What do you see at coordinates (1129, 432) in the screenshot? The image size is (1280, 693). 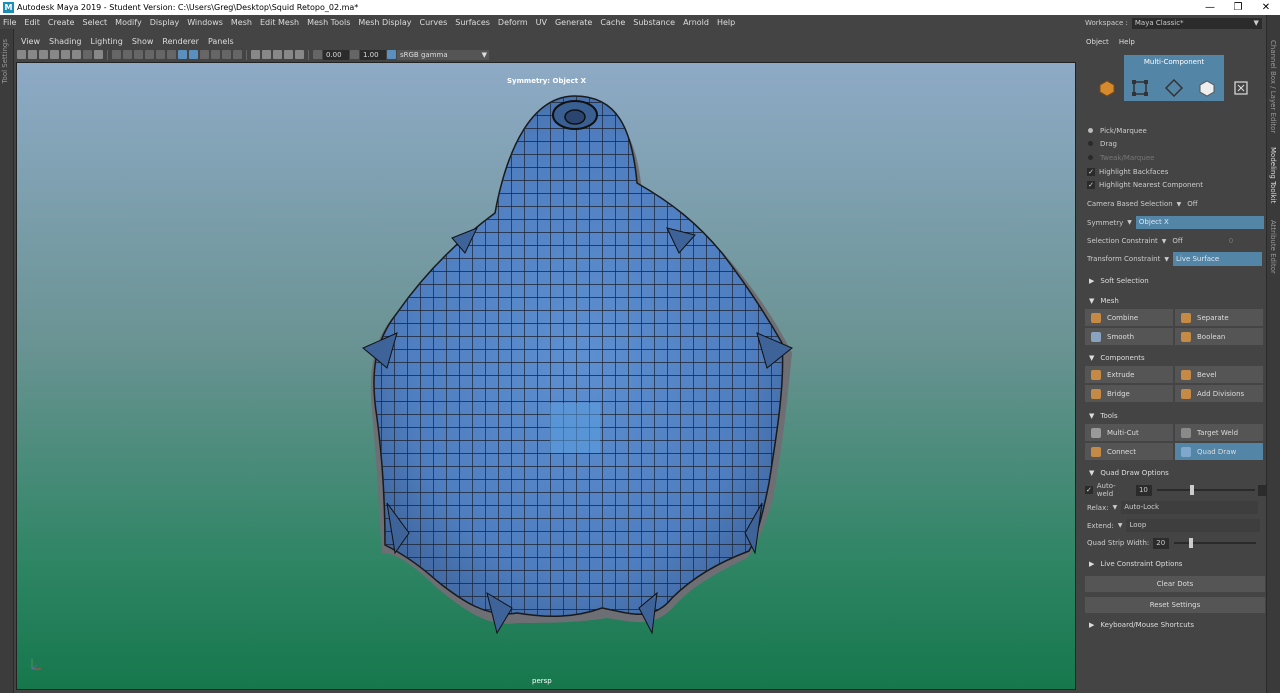 I see `multi-cut-button: Multi-Cut` at bounding box center [1129, 432].